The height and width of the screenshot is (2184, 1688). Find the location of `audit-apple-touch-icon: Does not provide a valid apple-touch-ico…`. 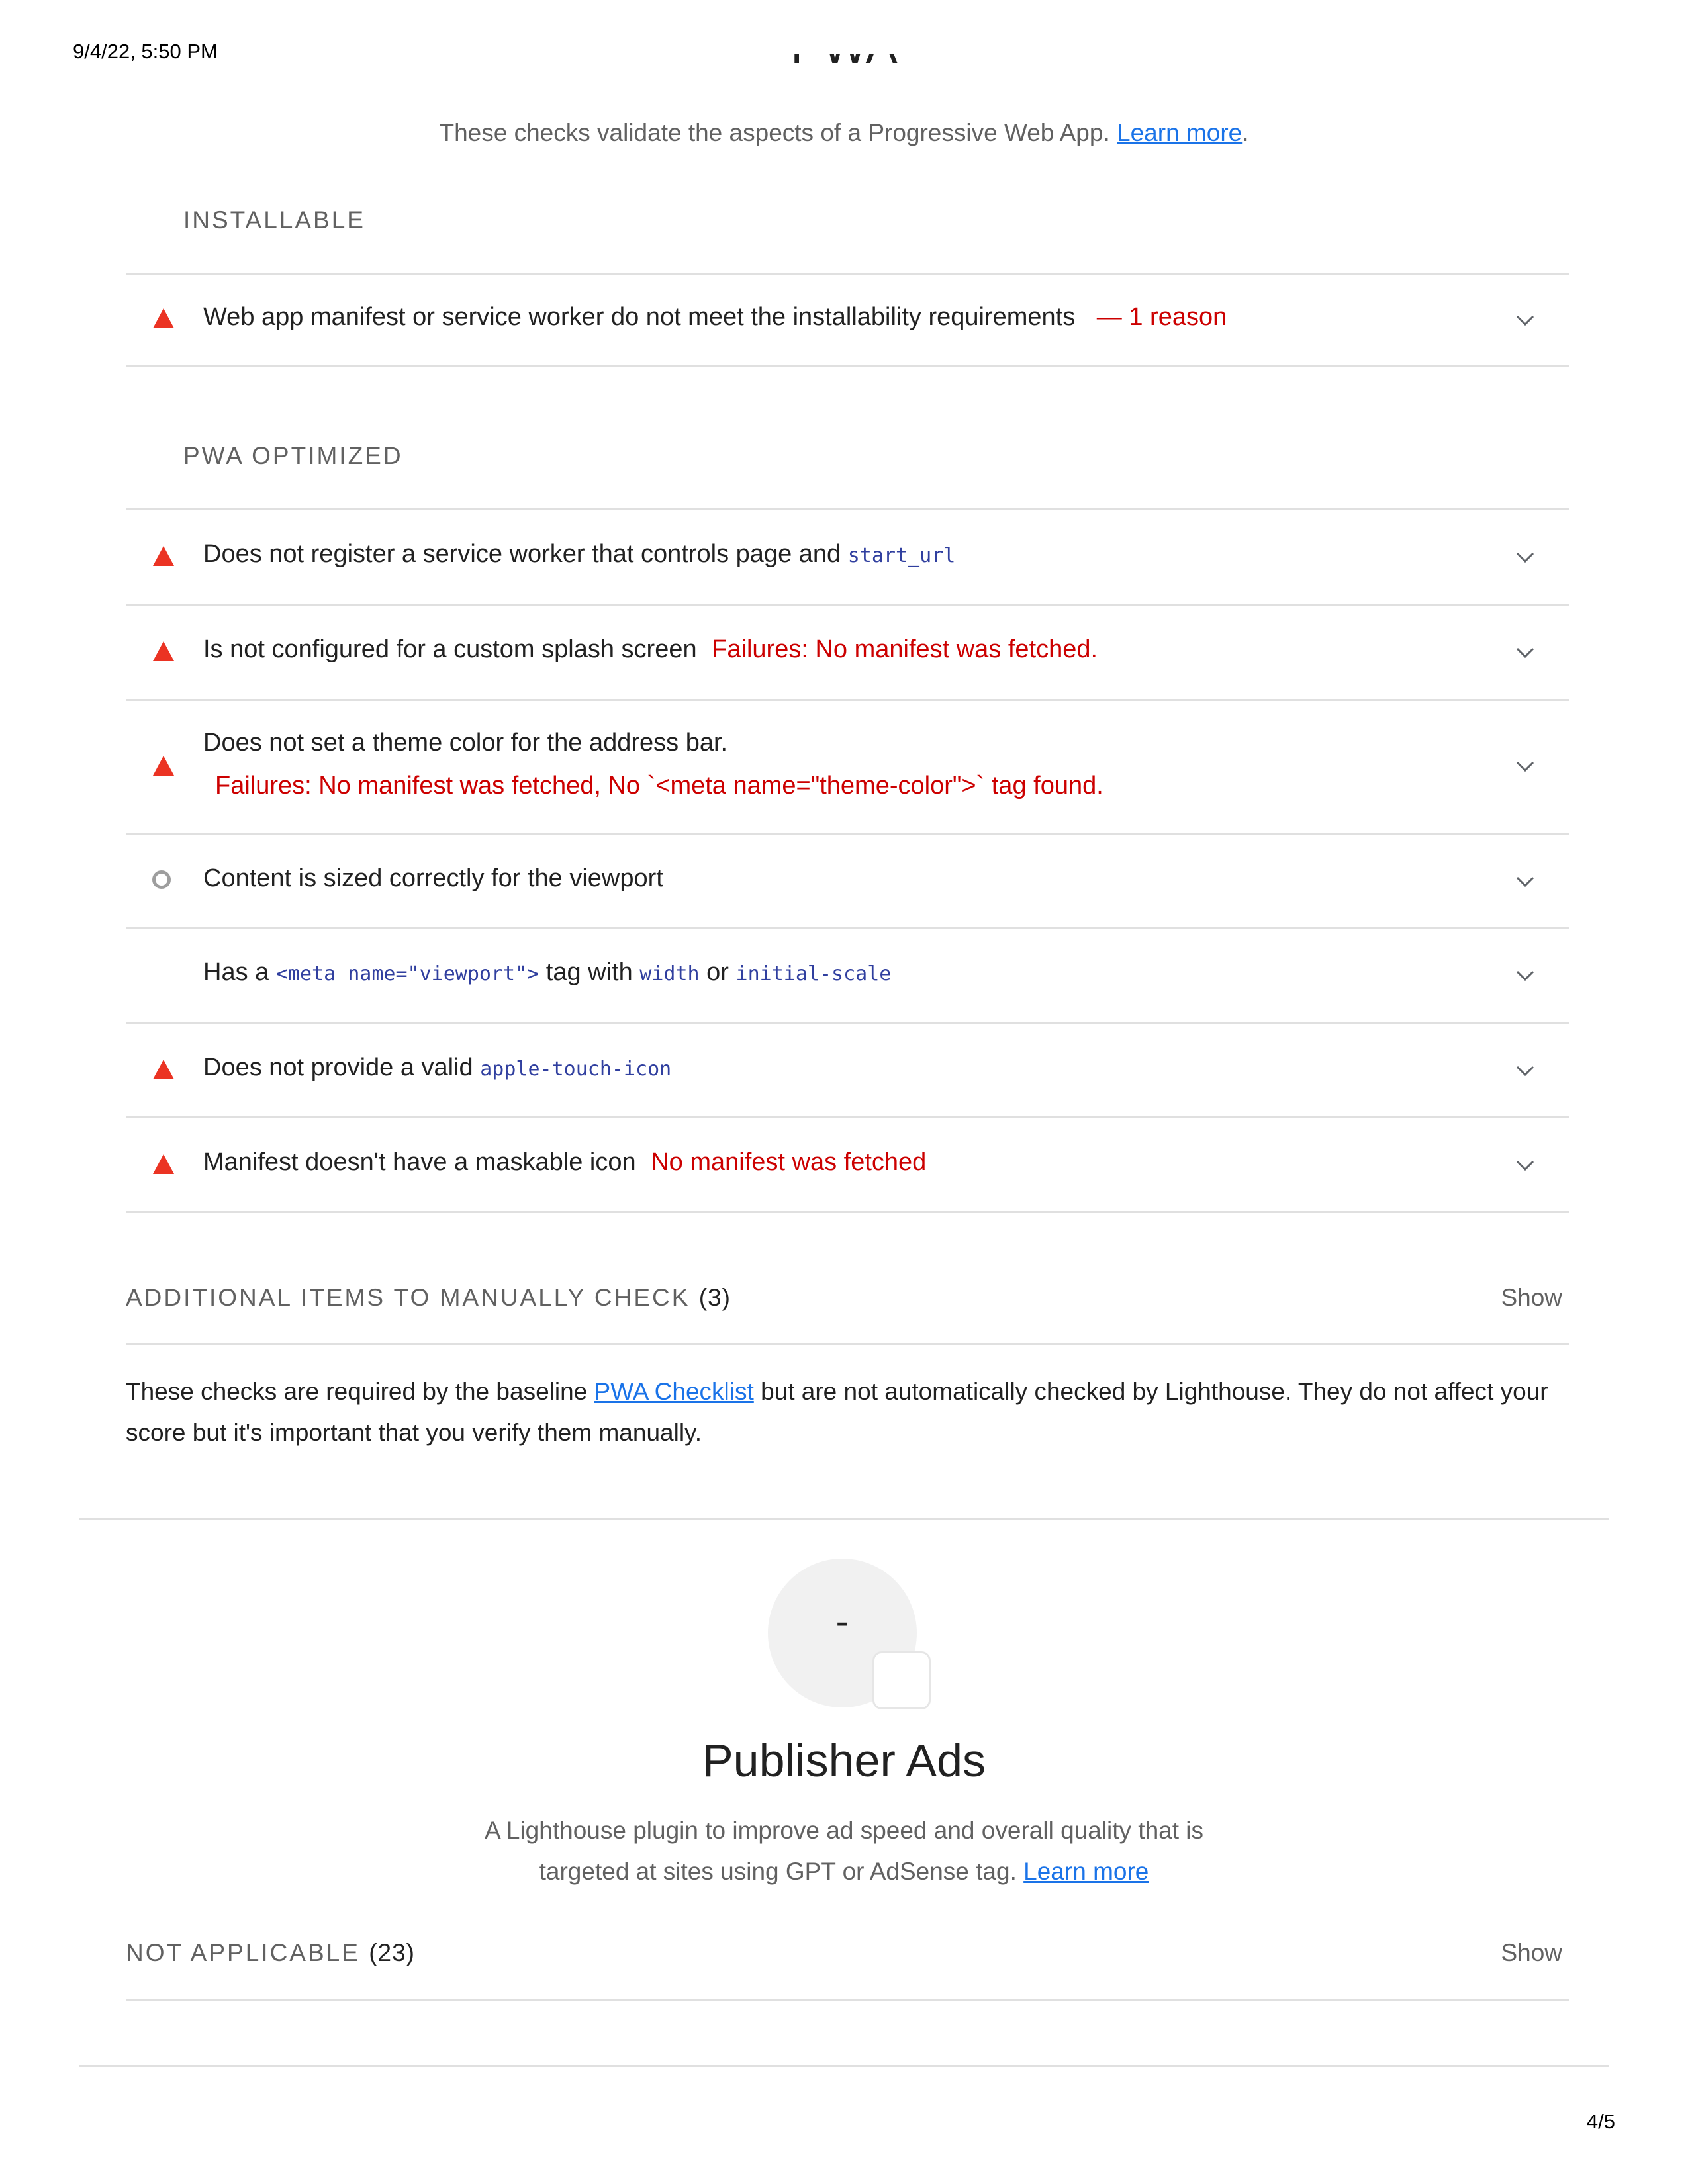

audit-apple-touch-icon: Does not provide a valid apple-touch-ico… is located at coordinates (844, 1069).